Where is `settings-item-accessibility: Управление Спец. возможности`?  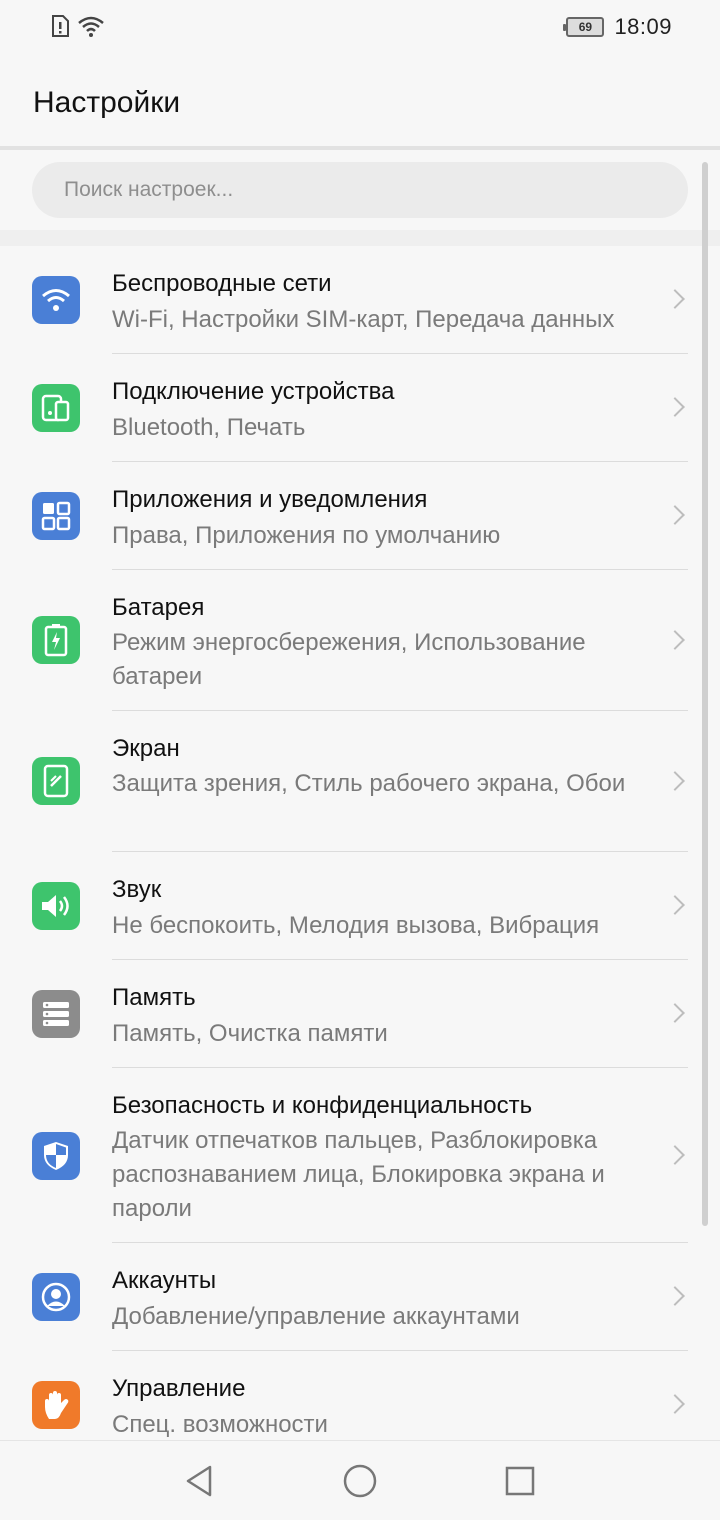 settings-item-accessibility: Управление Спец. возможности is located at coordinates (360, 1401).